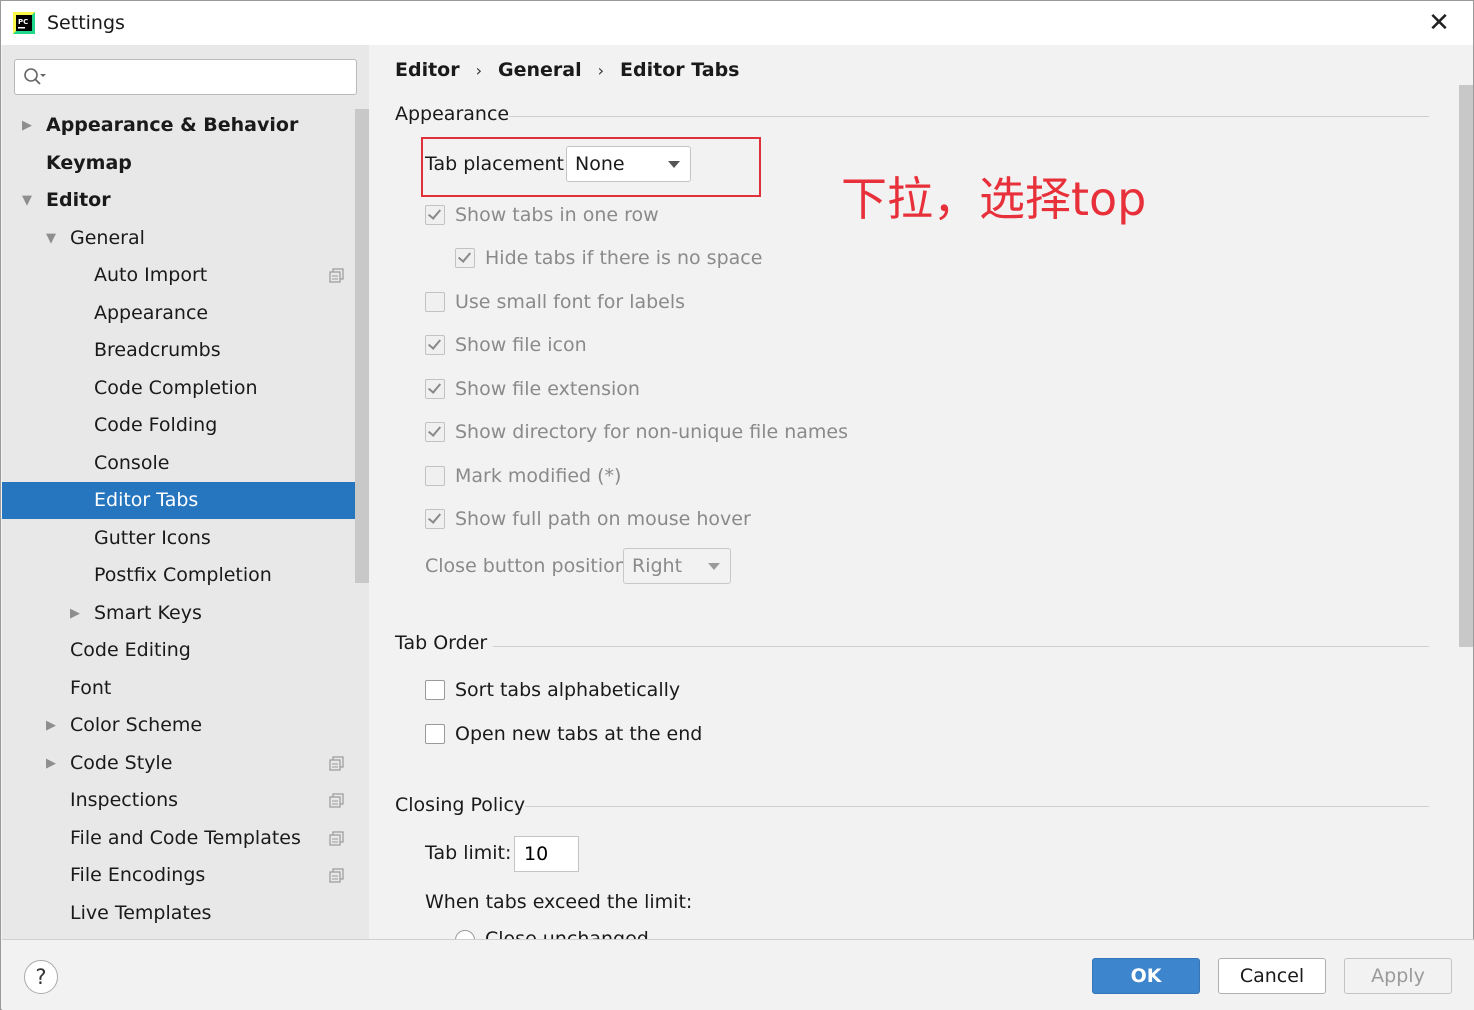 This screenshot has height=1010, width=1474. Describe the element at coordinates (674, 164) in the screenshot. I see `chevron-down-icon` at that location.